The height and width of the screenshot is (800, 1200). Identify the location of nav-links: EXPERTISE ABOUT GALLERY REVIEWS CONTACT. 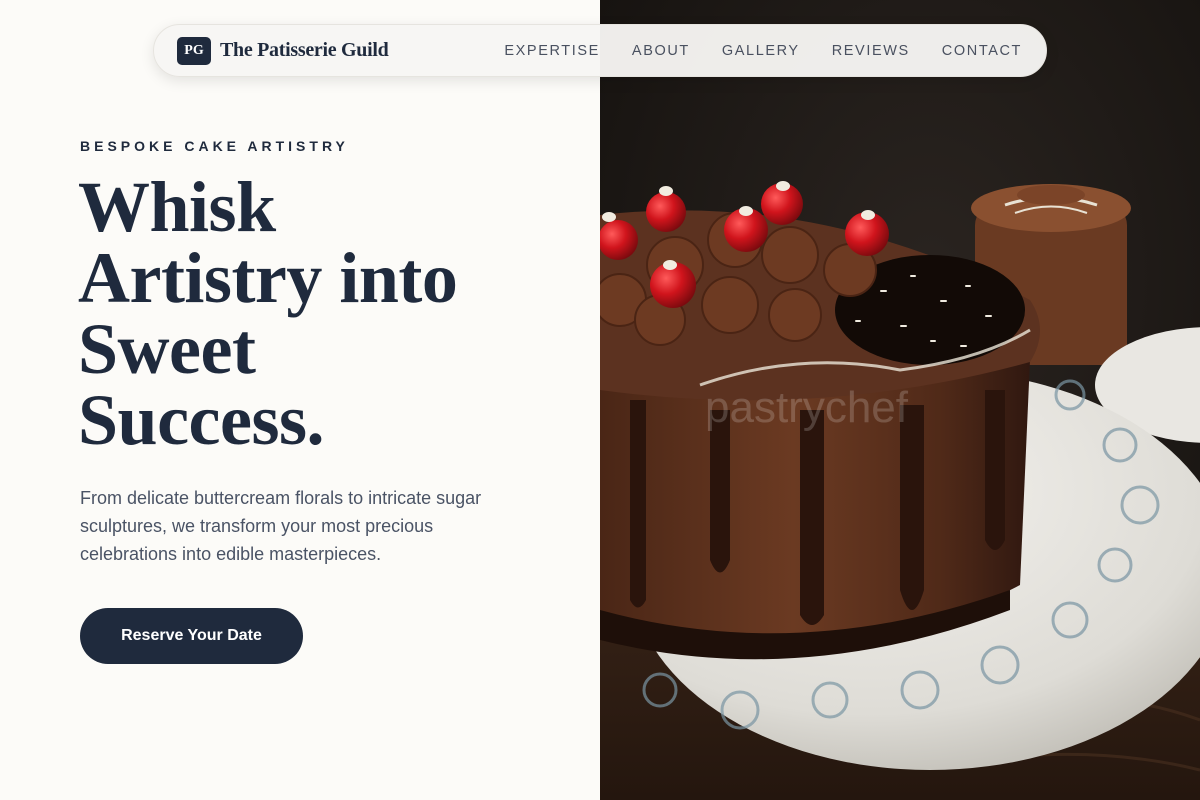
(763, 51).